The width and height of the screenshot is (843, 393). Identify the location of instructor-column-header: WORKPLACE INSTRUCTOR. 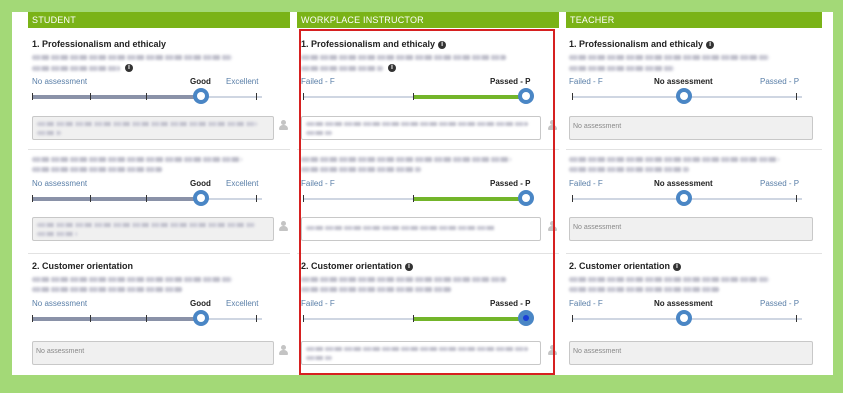
(428, 20).